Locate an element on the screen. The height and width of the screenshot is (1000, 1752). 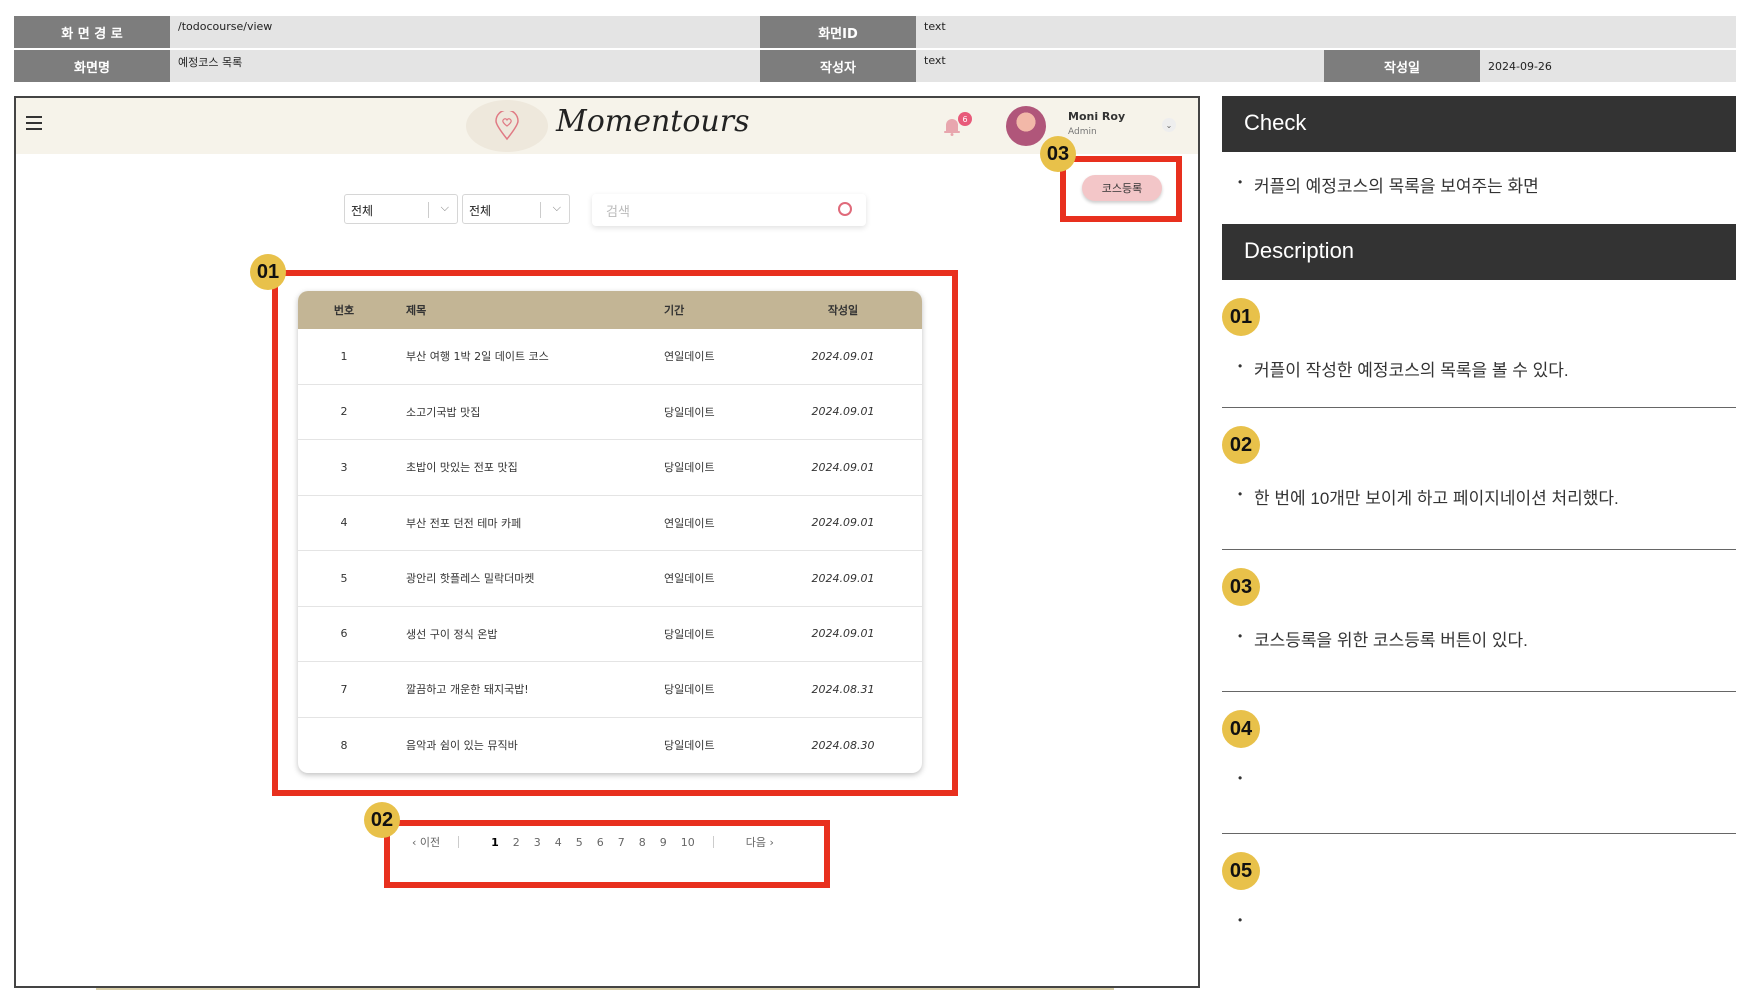
date-value: 2024-09-26 is located at coordinates (1608, 66).